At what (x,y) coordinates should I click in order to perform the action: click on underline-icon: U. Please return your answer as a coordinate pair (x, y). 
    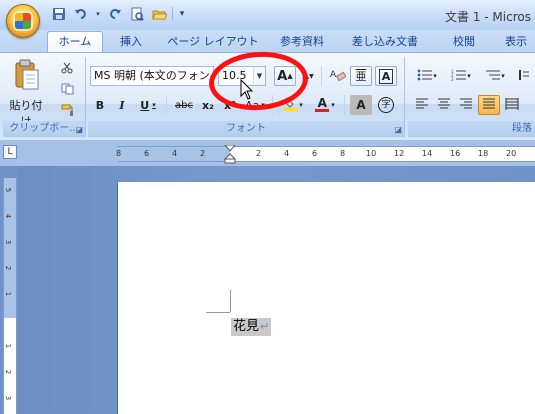
    Looking at the image, I should click on (145, 105).